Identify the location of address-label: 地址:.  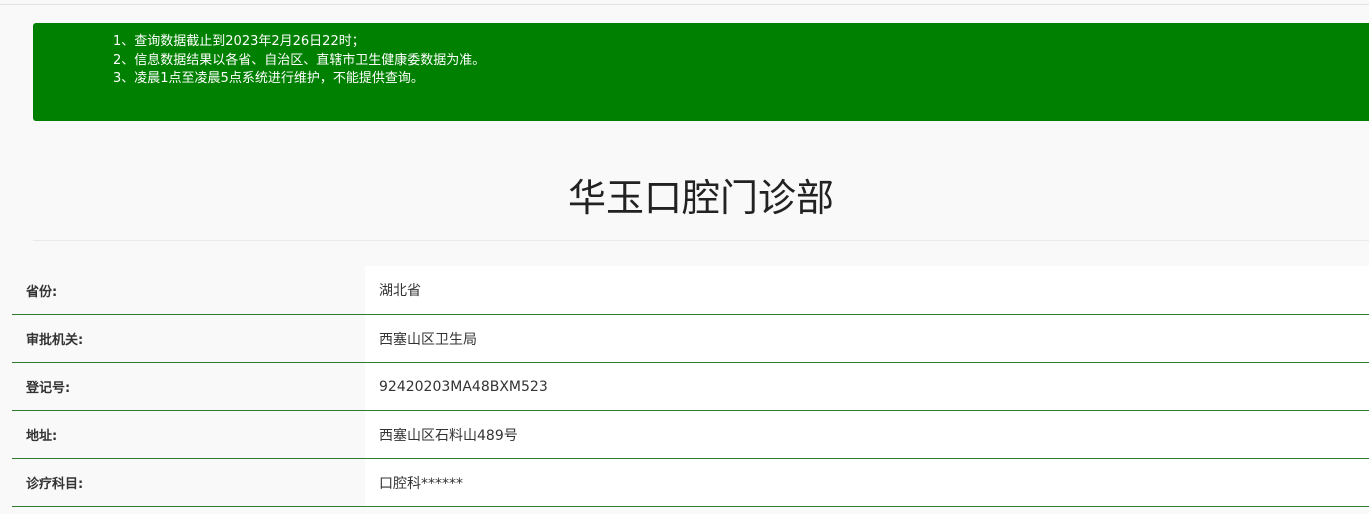
(188, 434).